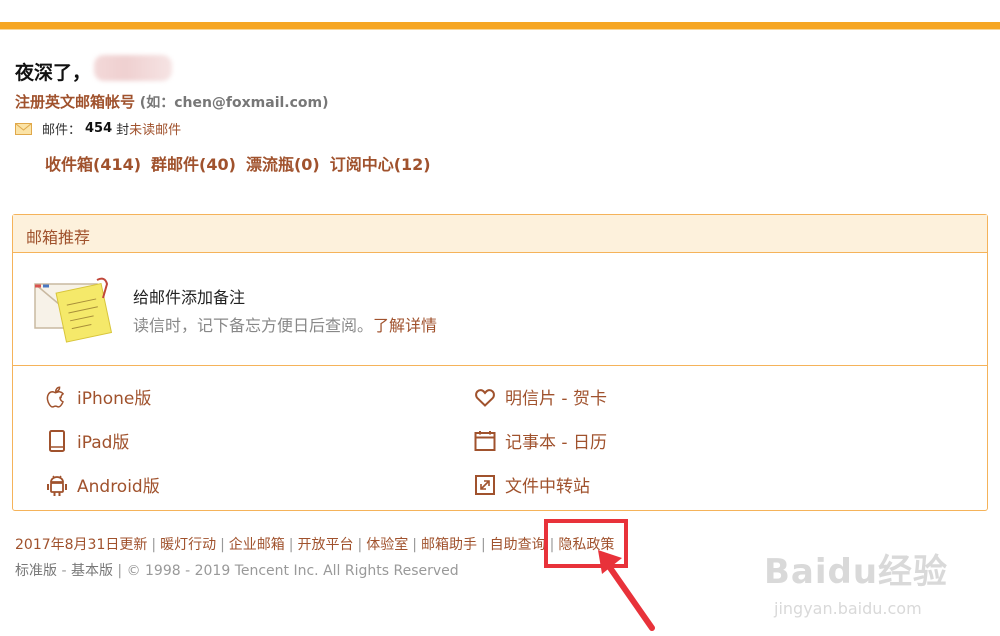 The height and width of the screenshot is (636, 1000). I want to click on blurred-username, so click(133, 68).